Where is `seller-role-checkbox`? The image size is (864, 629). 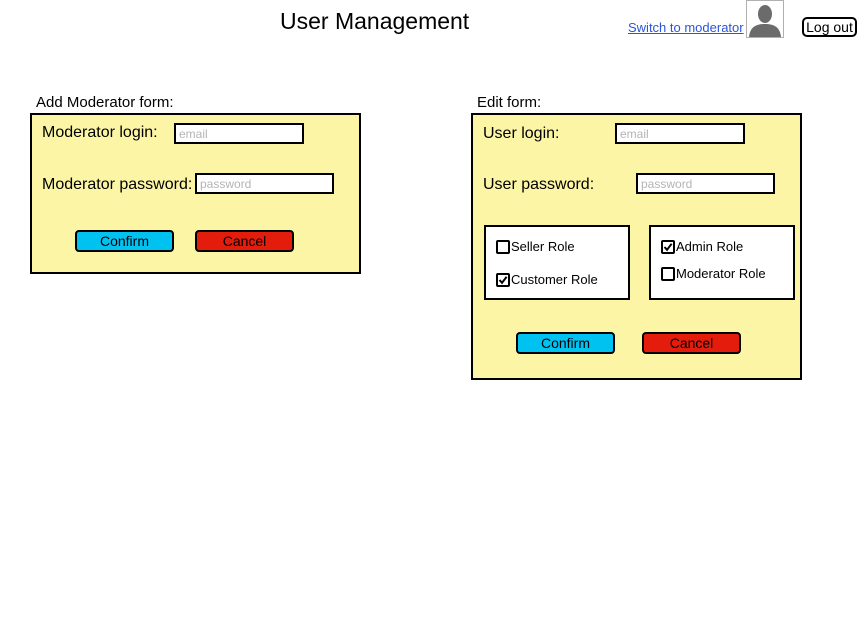
seller-role-checkbox is located at coordinates (503, 247).